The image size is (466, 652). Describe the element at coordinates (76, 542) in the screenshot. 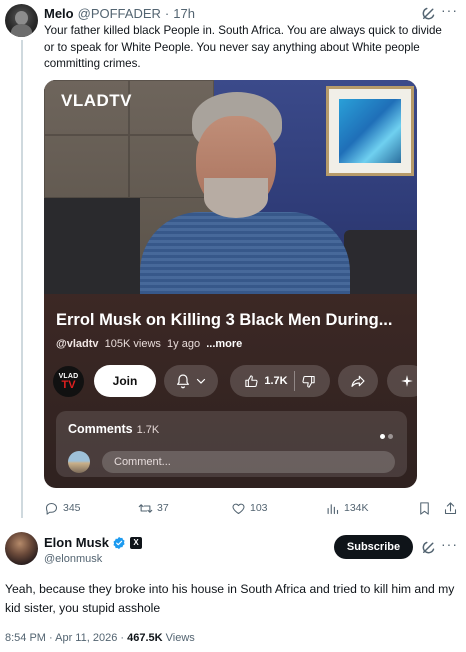

I see `author-name: Elon Musk` at that location.